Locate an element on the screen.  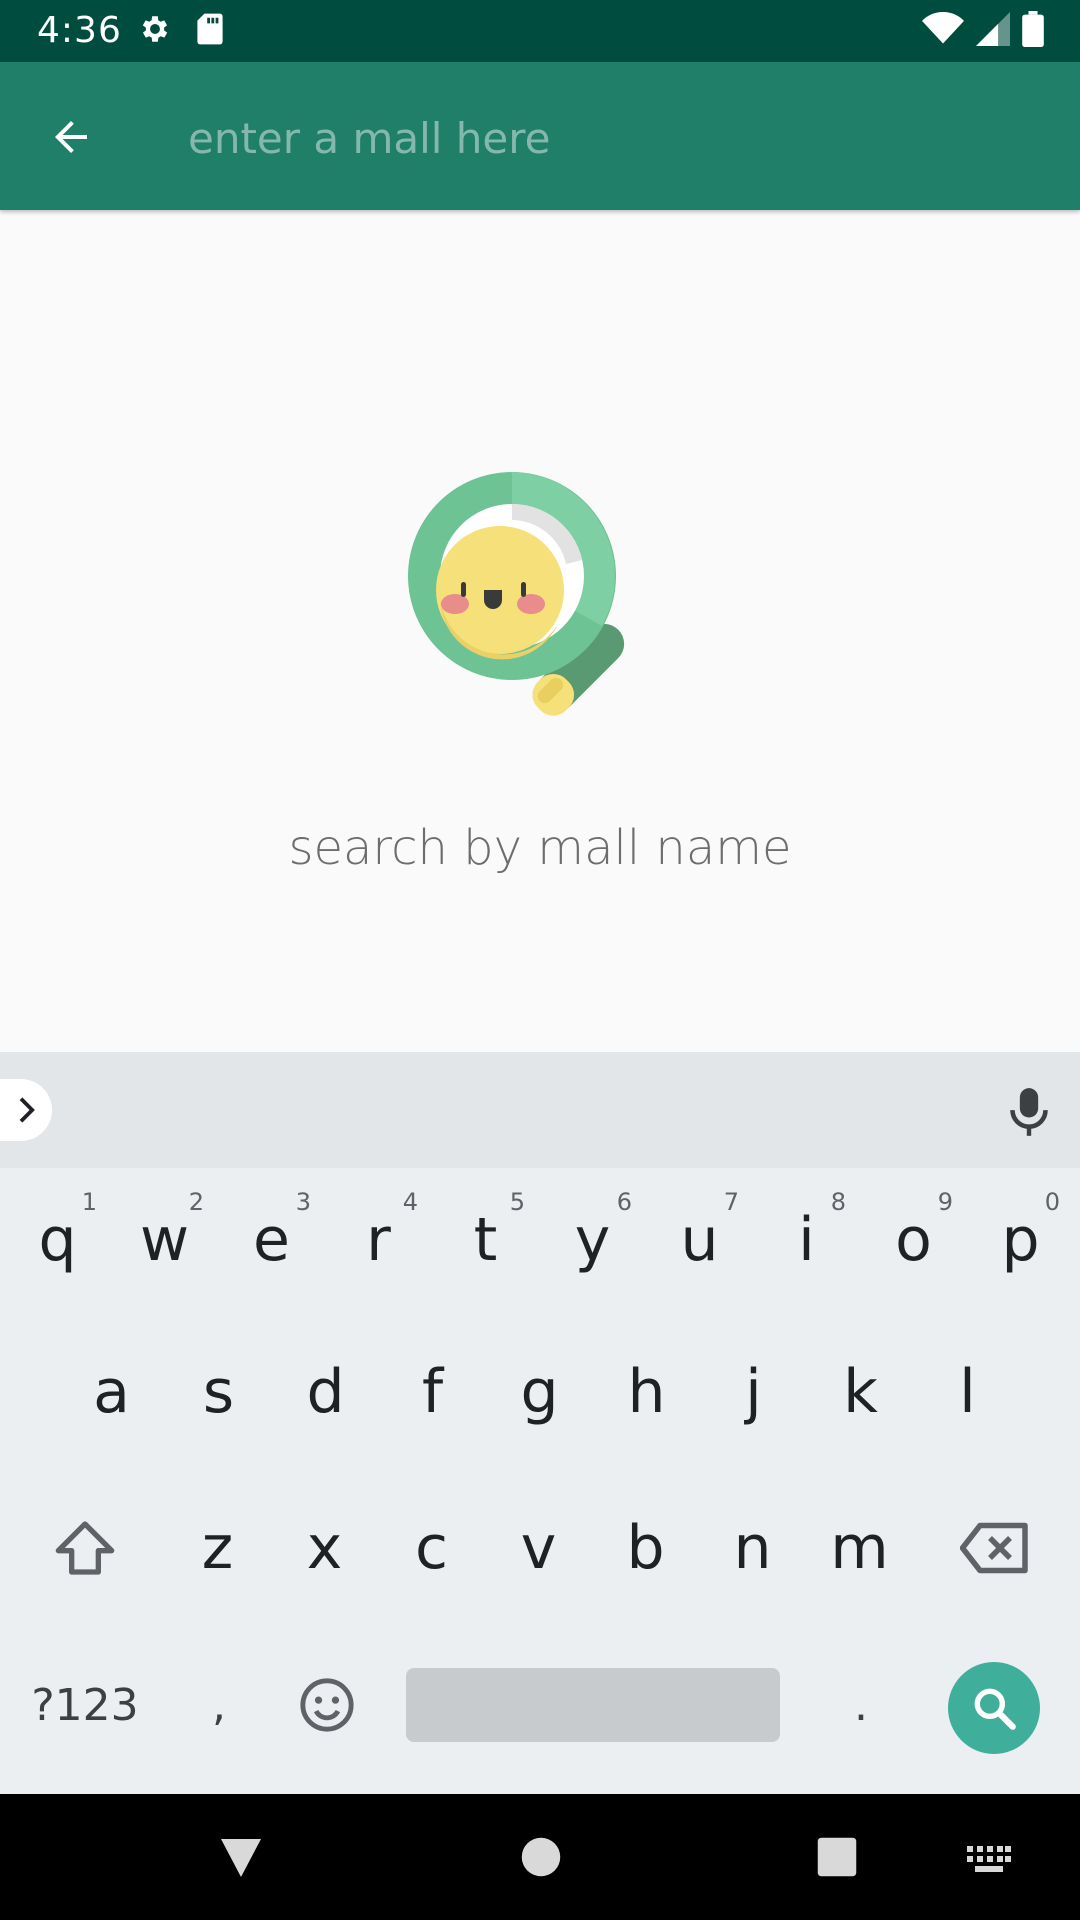
key-label: l is located at coordinates (967, 1392).